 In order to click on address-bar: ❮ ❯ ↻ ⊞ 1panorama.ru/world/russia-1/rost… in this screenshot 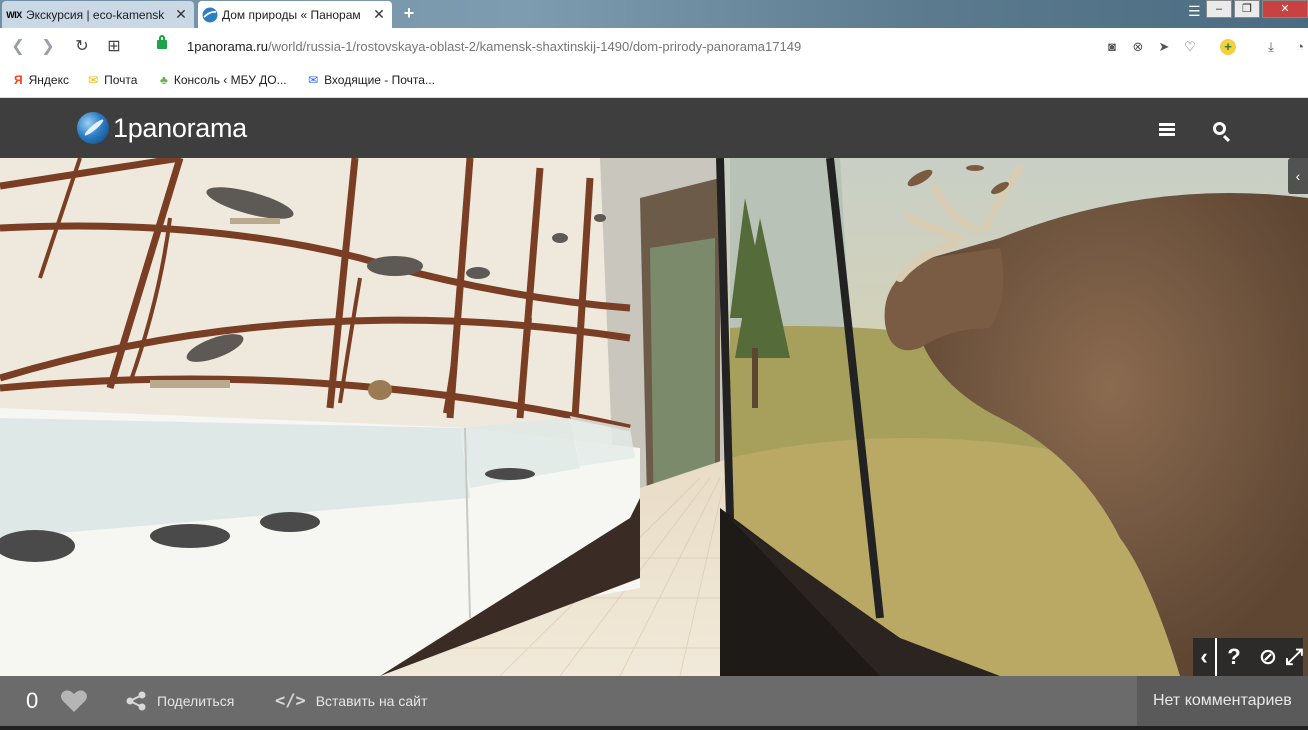, I will do `click(654, 47)`.